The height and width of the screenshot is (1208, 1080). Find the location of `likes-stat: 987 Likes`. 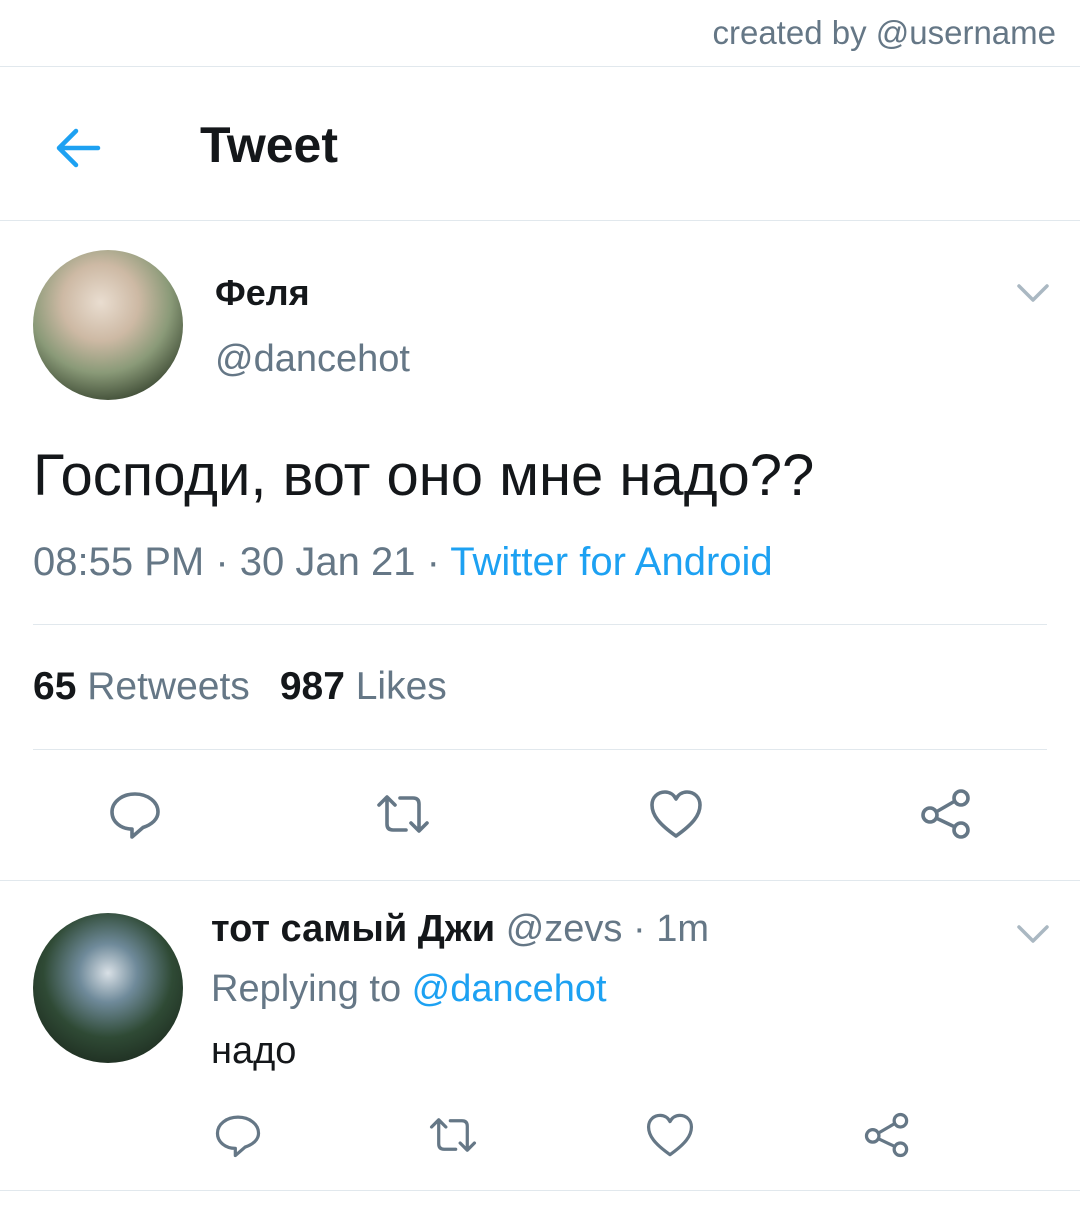

likes-stat: 987 Likes is located at coordinates (363, 686).